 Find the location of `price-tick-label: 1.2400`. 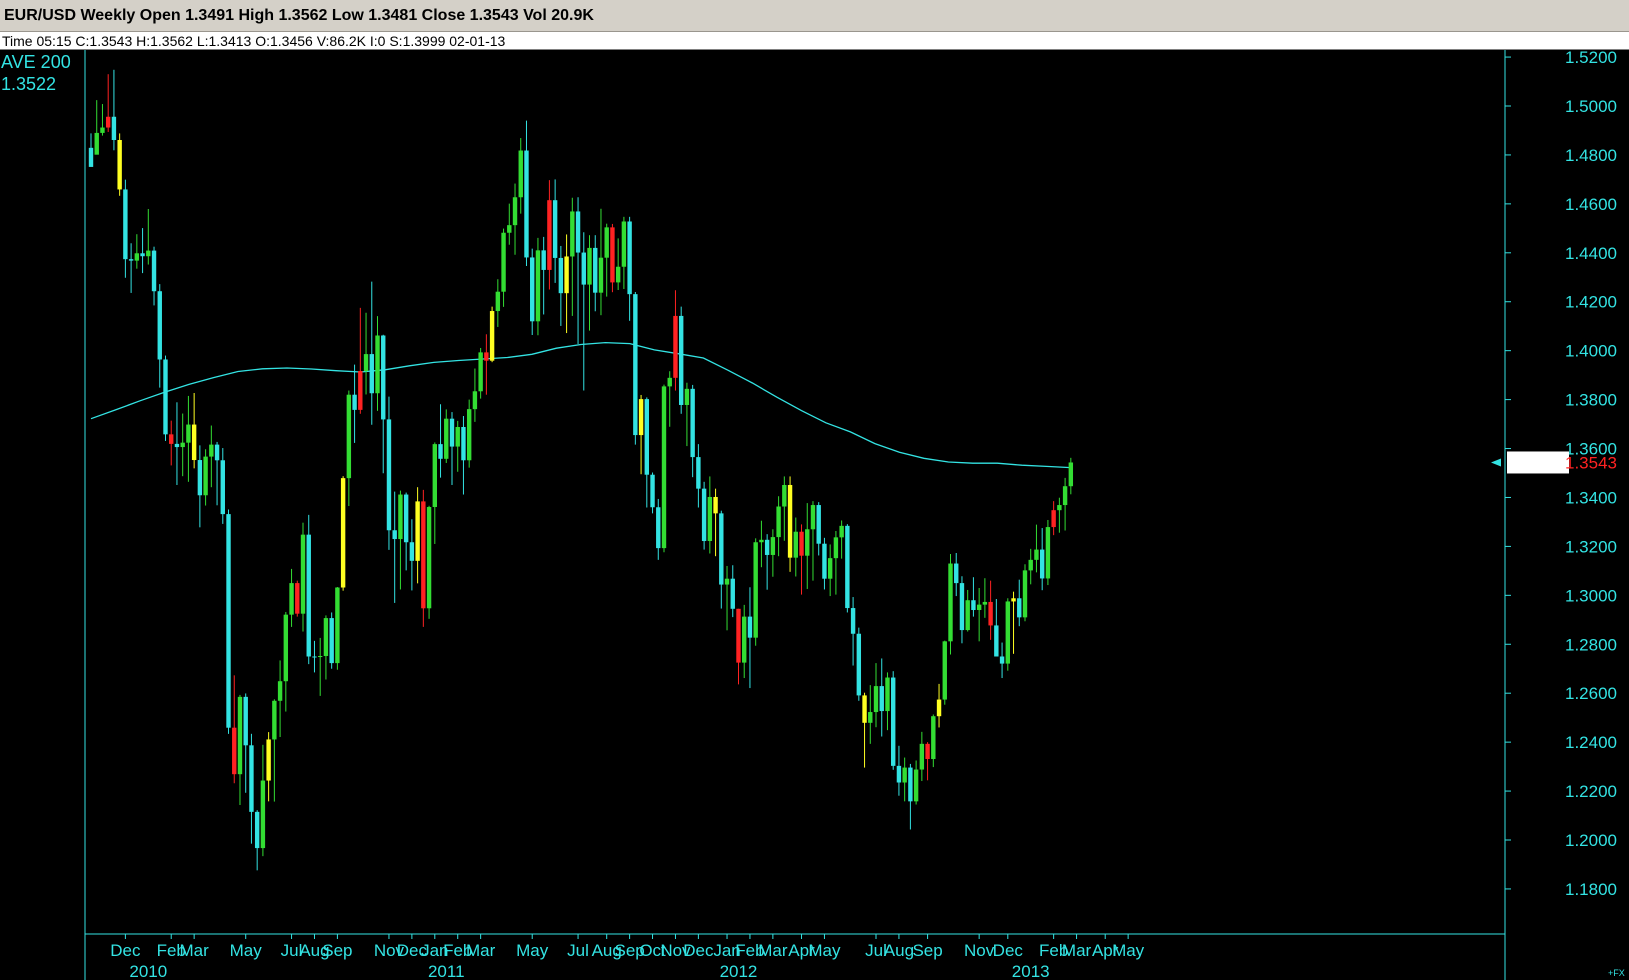

price-tick-label: 1.2400 is located at coordinates (1591, 742).